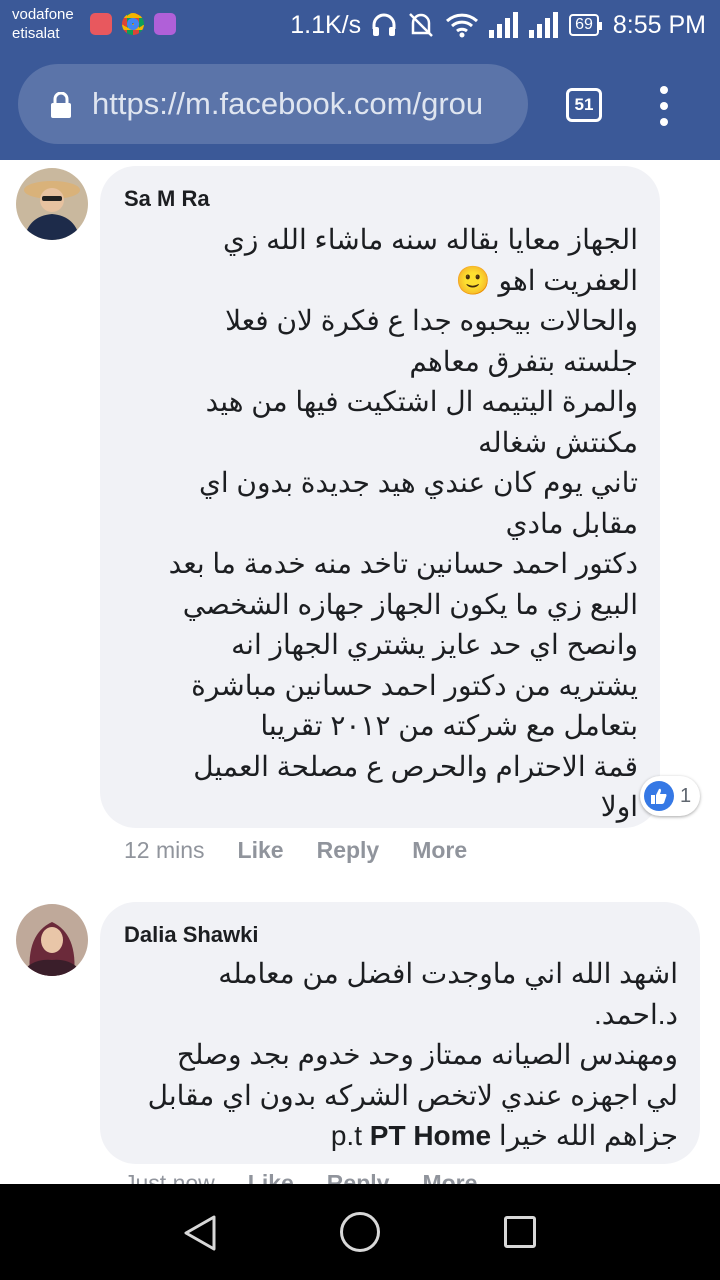 This screenshot has width=720, height=1280. Describe the element at coordinates (430, 1135) in the screenshot. I see `page-mention-link: PT Home` at that location.